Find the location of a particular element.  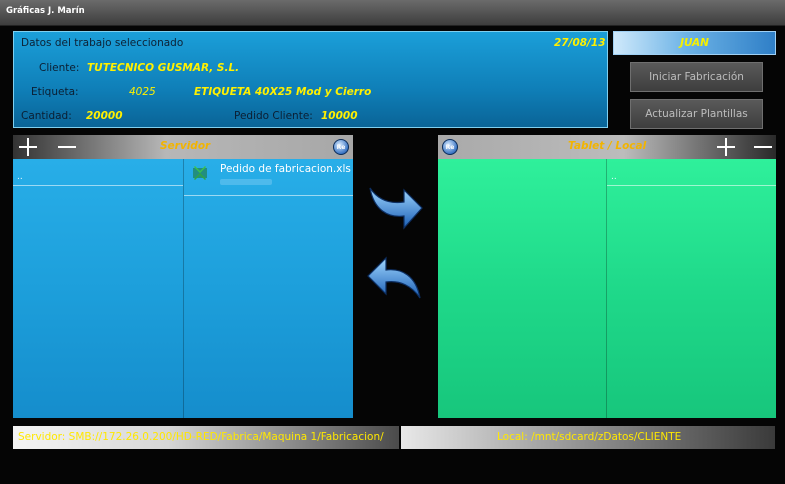

job-date: 27/08/13 is located at coordinates (580, 43).